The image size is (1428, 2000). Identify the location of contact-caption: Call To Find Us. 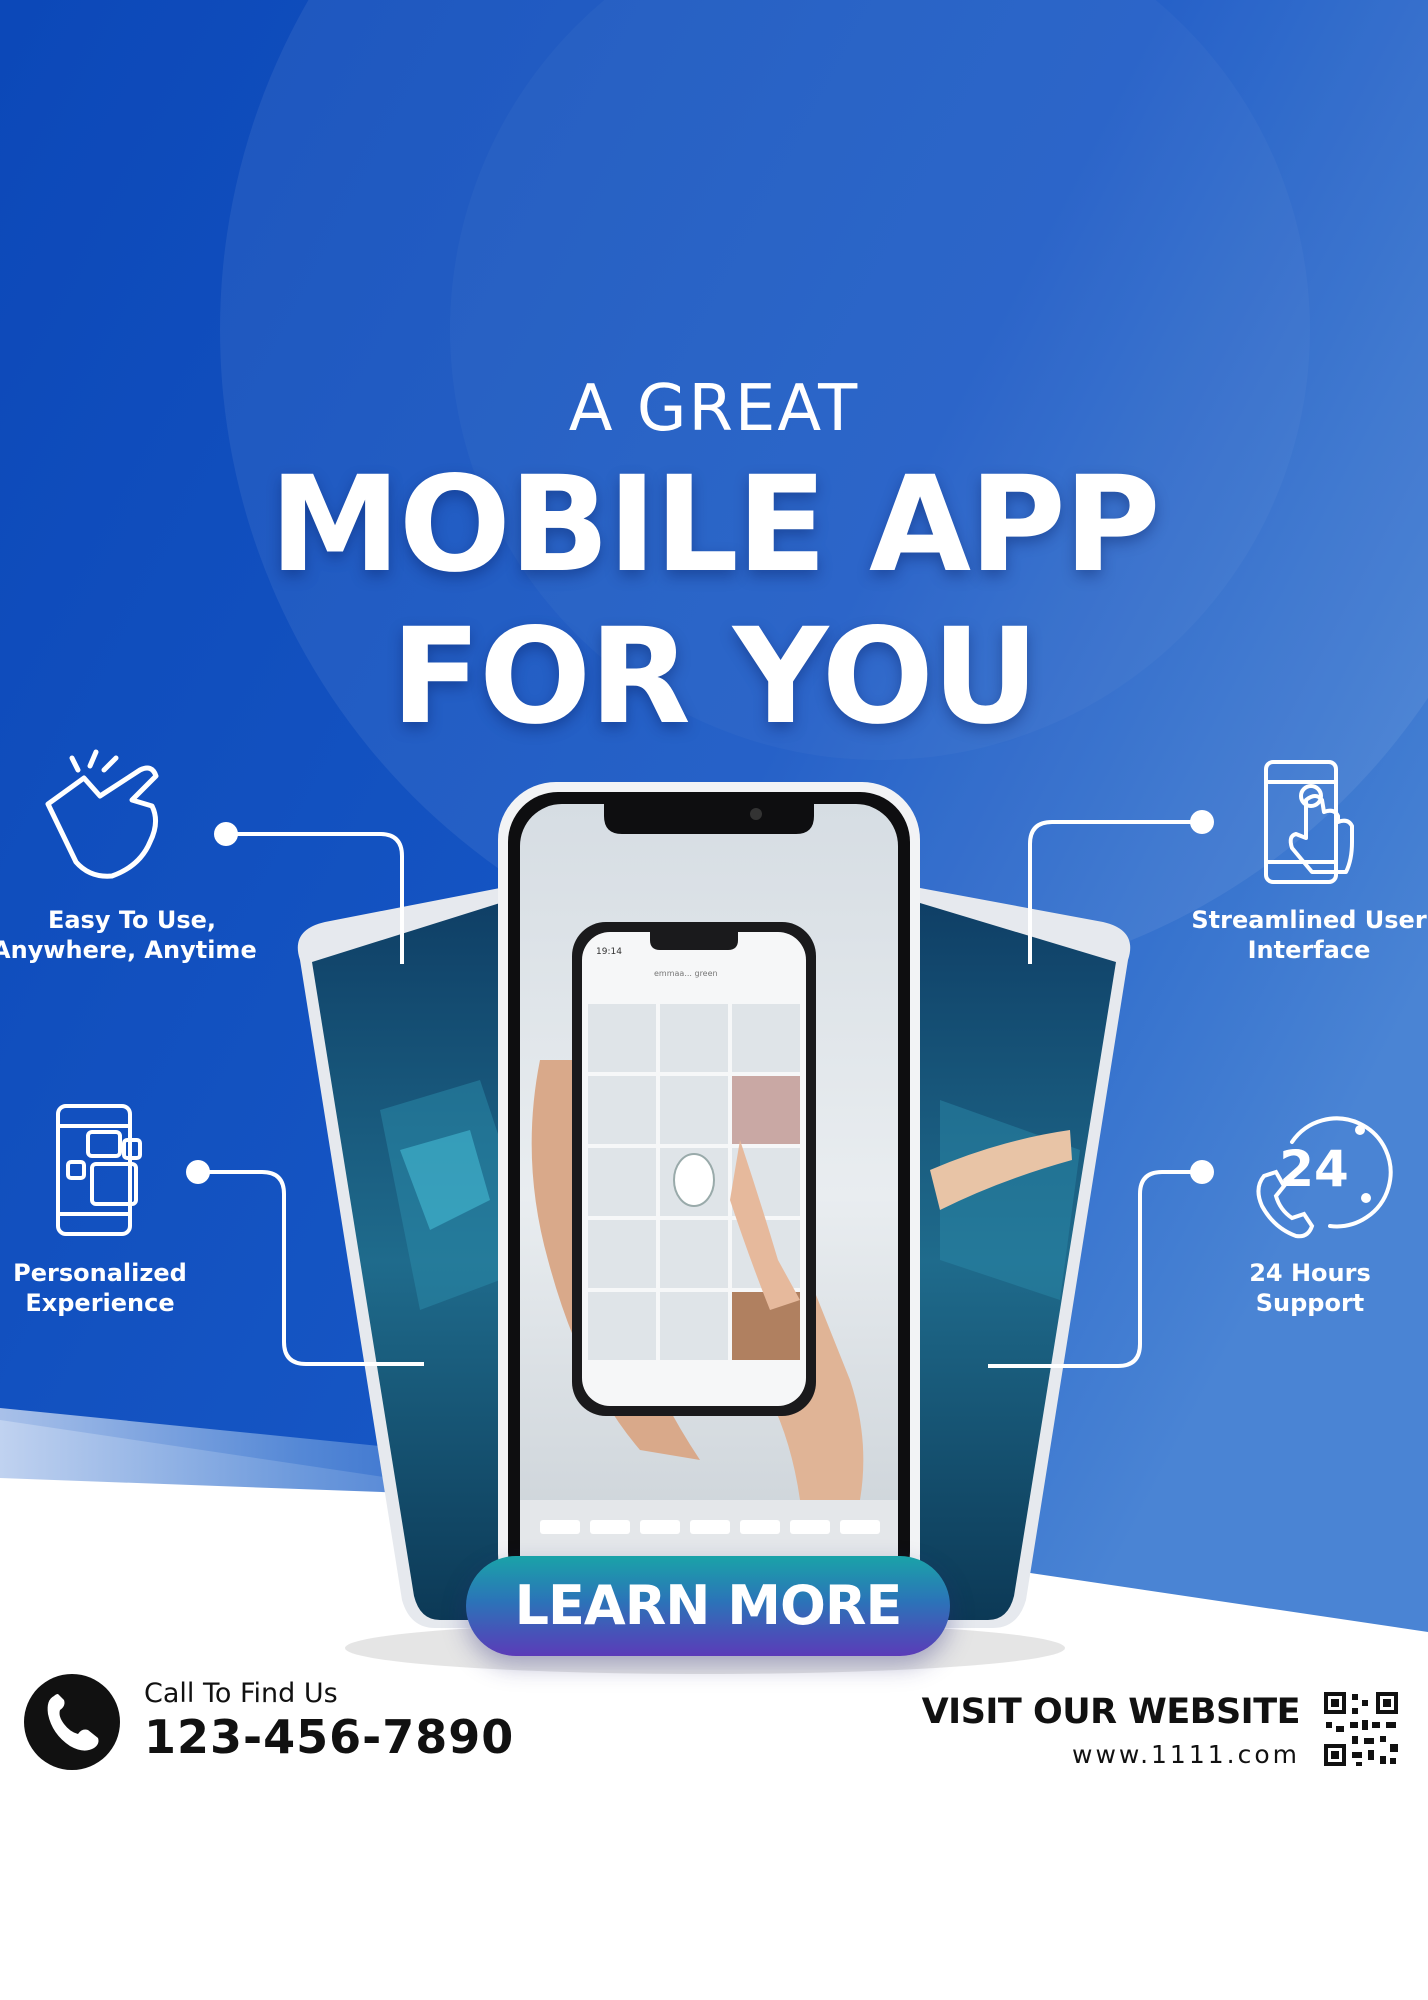
(241, 1693).